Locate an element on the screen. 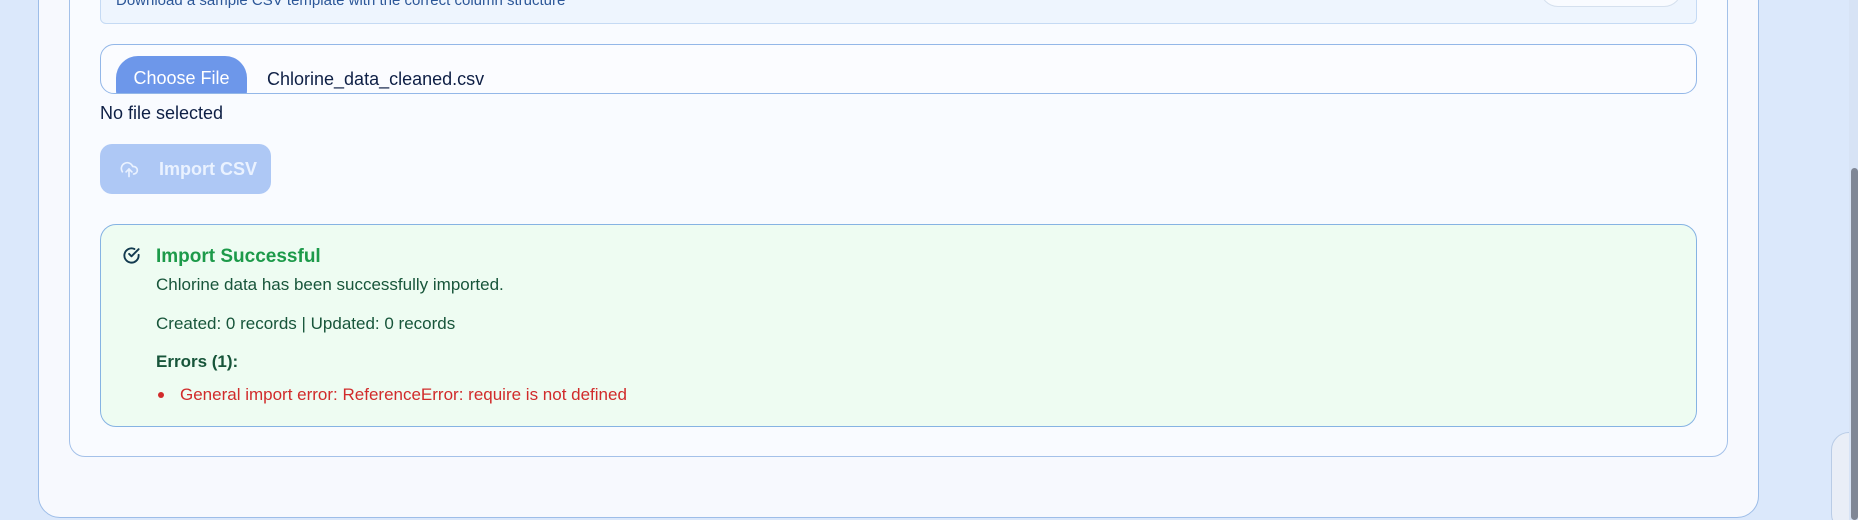 The image size is (1858, 520). result-counts: Created: 0 records | Updated: 0 records is located at coordinates (306, 323).